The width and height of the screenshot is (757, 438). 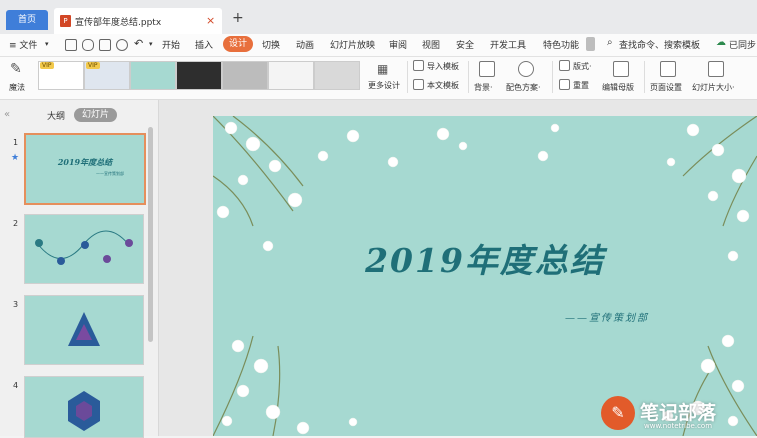 What do you see at coordinates (384, 85) in the screenshot?
I see `more-design-button: 更多设计` at bounding box center [384, 85].